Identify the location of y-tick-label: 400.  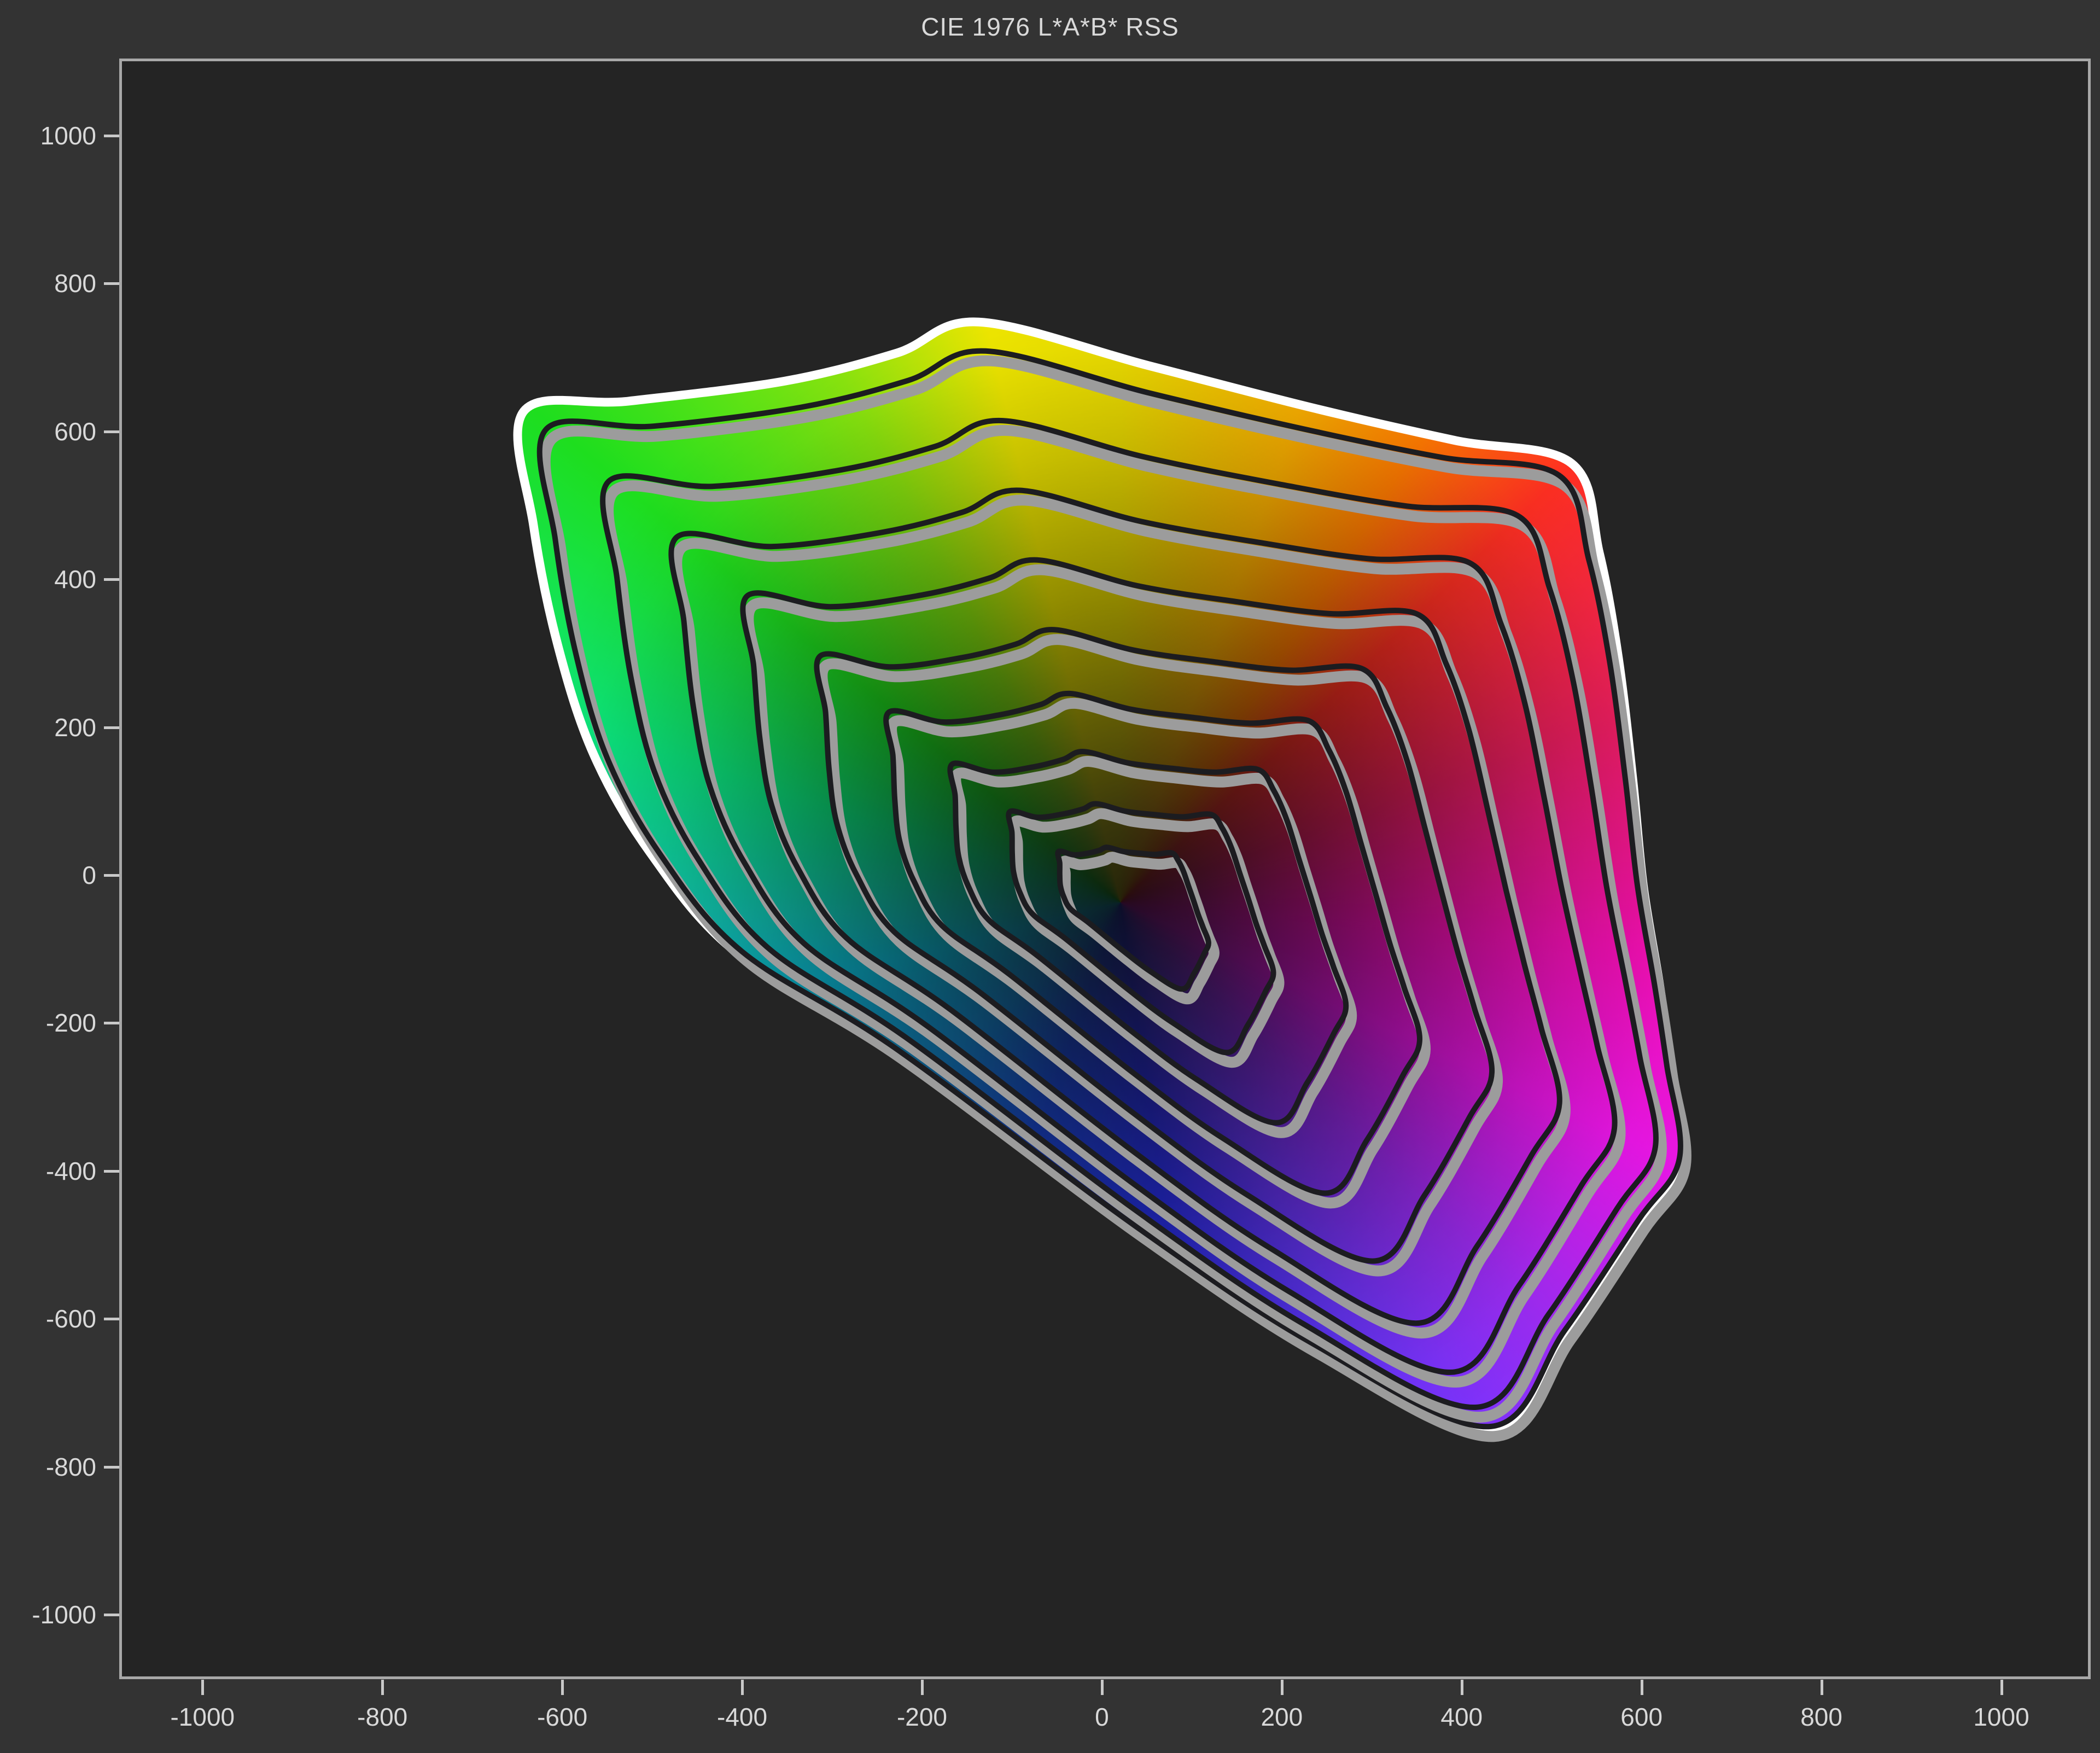
(75, 579).